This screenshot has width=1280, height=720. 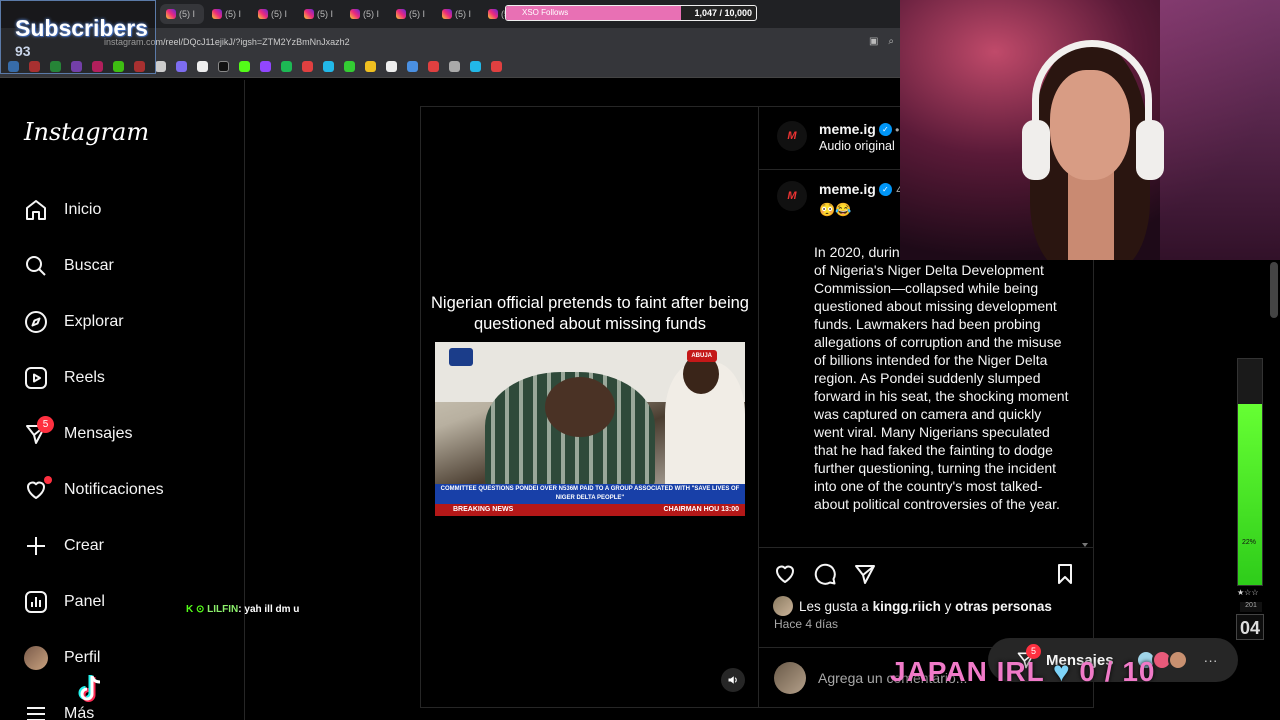 What do you see at coordinates (36, 378) in the screenshot?
I see `reels-icon` at bounding box center [36, 378].